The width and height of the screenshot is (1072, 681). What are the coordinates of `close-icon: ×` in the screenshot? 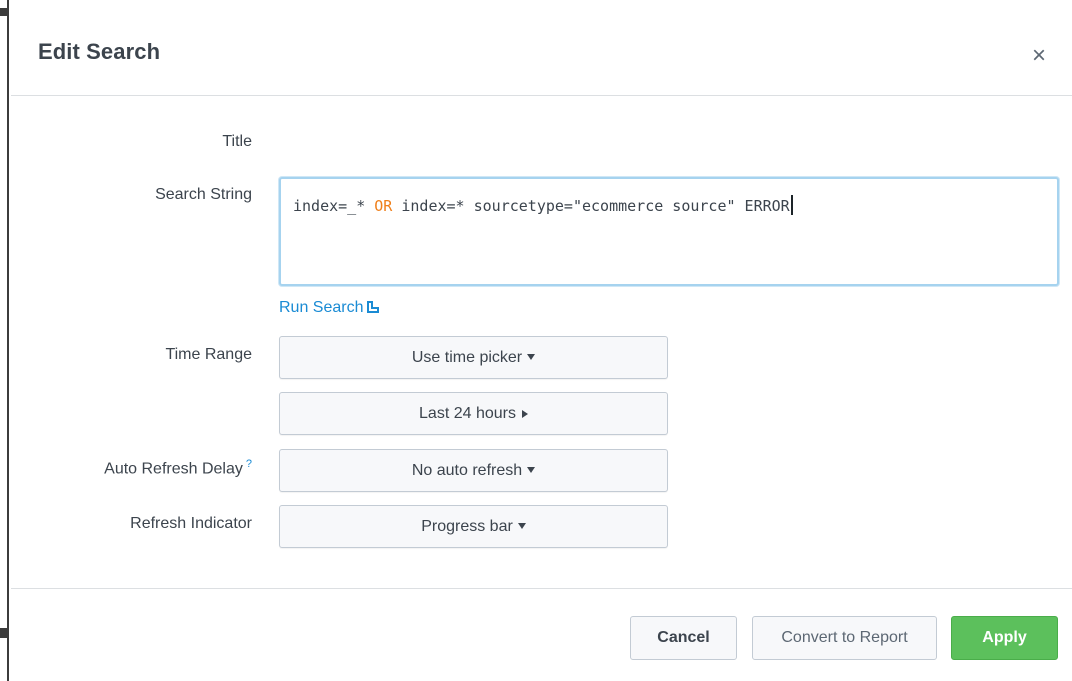 It's located at (1039, 56).